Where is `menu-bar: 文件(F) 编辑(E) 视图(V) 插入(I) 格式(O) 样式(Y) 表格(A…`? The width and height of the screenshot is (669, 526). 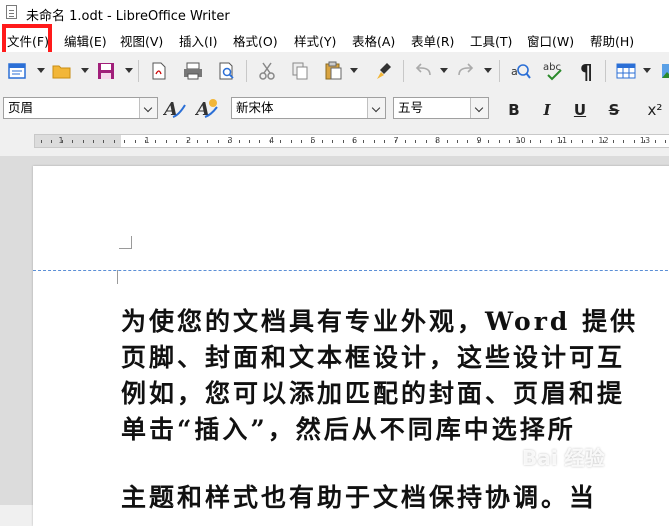
menu-bar: 文件(F) 编辑(E) 视图(V) 插入(I) 格式(O) 样式(Y) 表格(A… is located at coordinates (334, 39).